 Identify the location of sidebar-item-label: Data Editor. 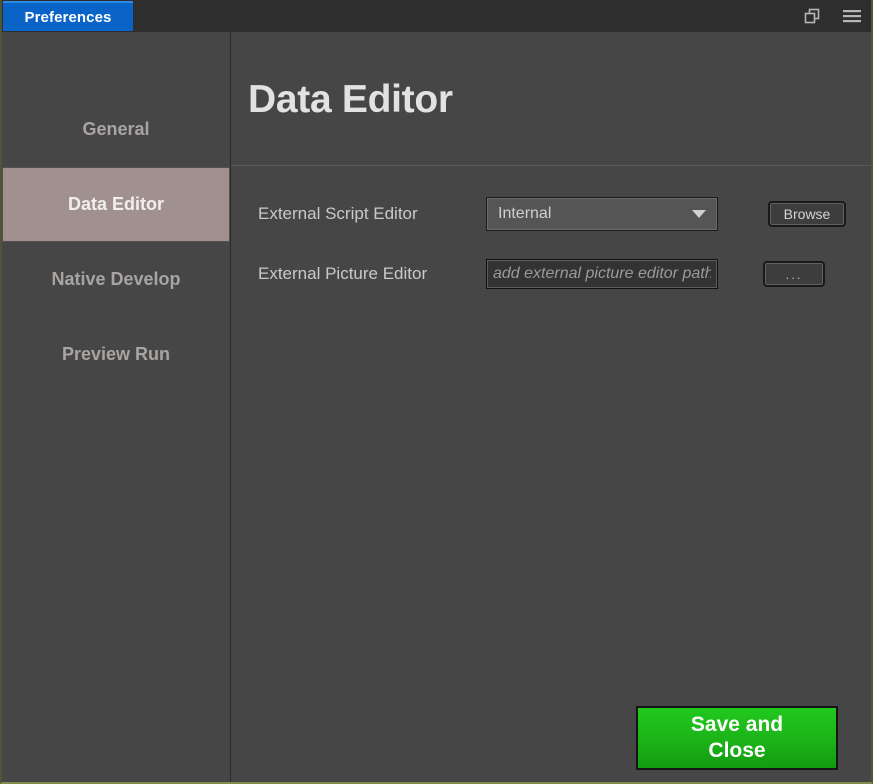
(115, 204).